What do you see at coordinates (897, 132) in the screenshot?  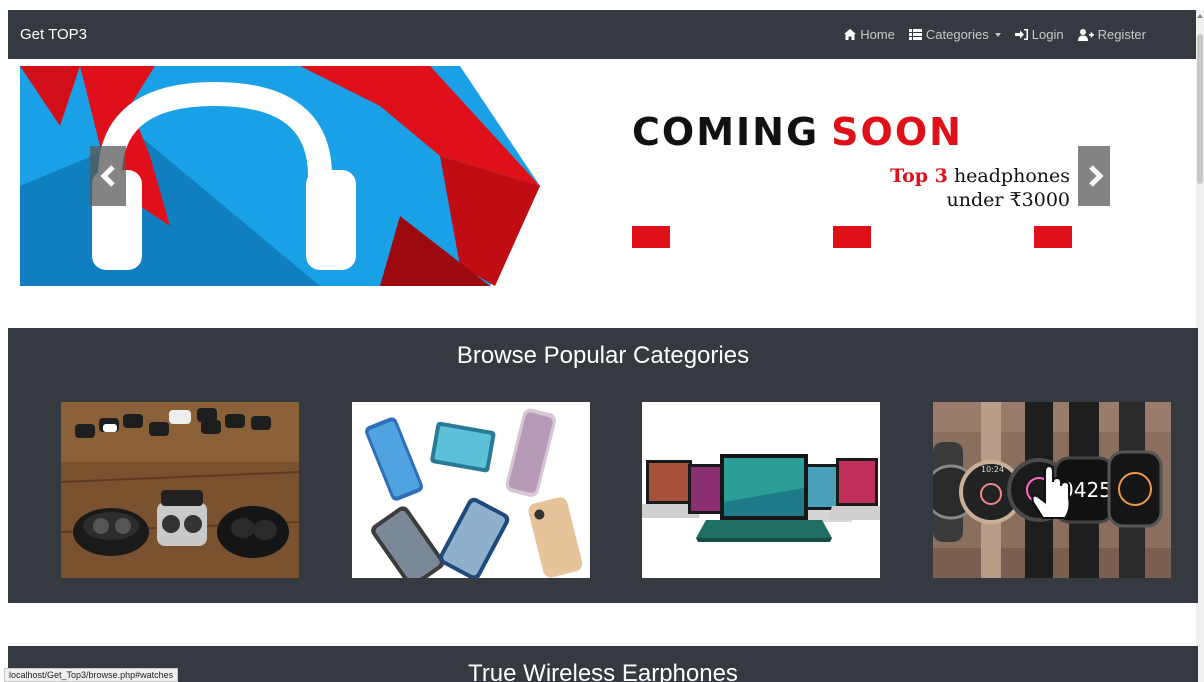 I see `headline-soon: SOON` at bounding box center [897, 132].